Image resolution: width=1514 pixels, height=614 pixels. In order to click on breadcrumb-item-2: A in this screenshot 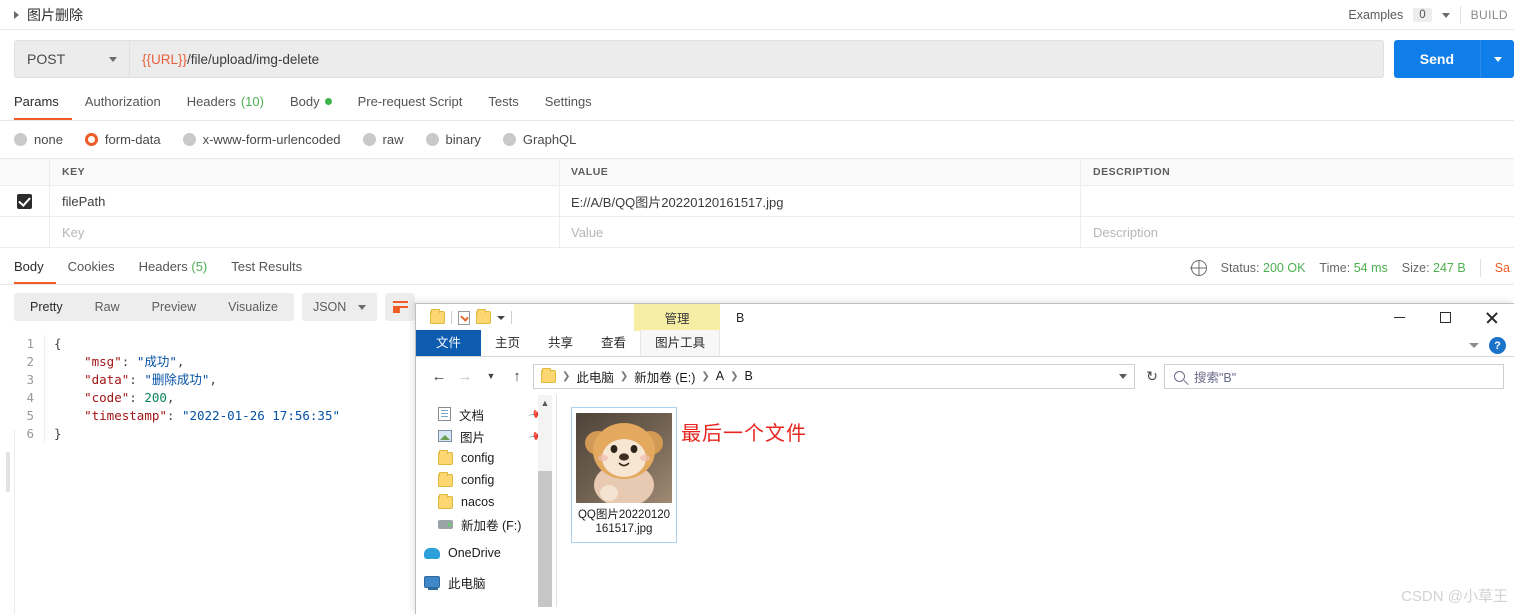, I will do `click(720, 376)`.